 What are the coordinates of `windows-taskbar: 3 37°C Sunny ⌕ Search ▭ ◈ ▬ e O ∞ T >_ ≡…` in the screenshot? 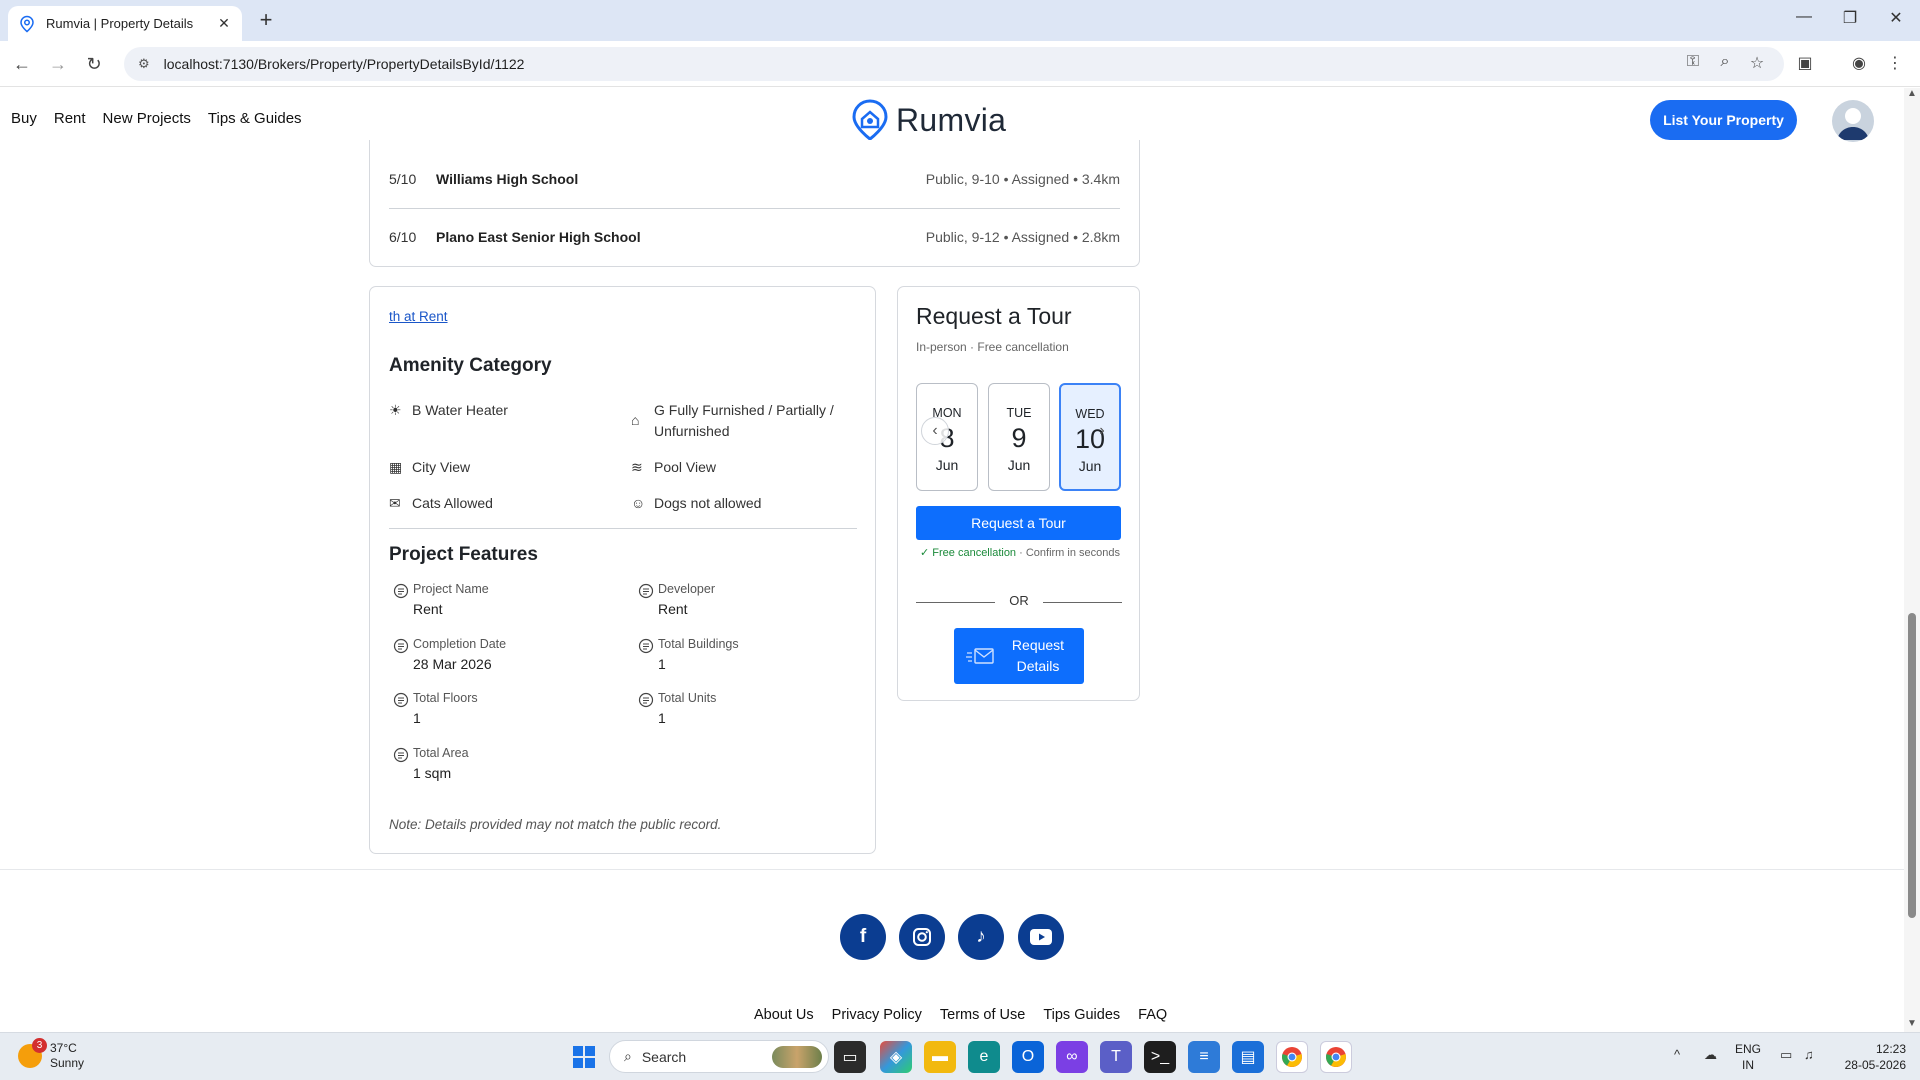 It's located at (960, 1056).